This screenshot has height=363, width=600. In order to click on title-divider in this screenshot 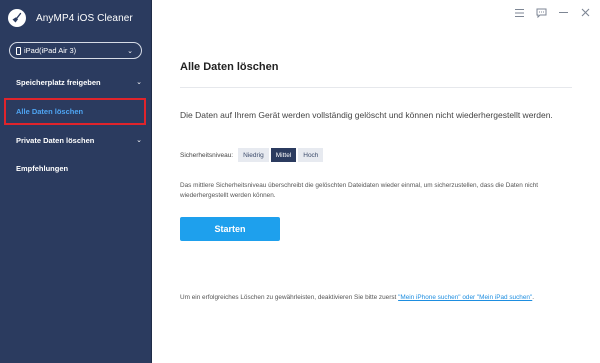, I will do `click(376, 87)`.